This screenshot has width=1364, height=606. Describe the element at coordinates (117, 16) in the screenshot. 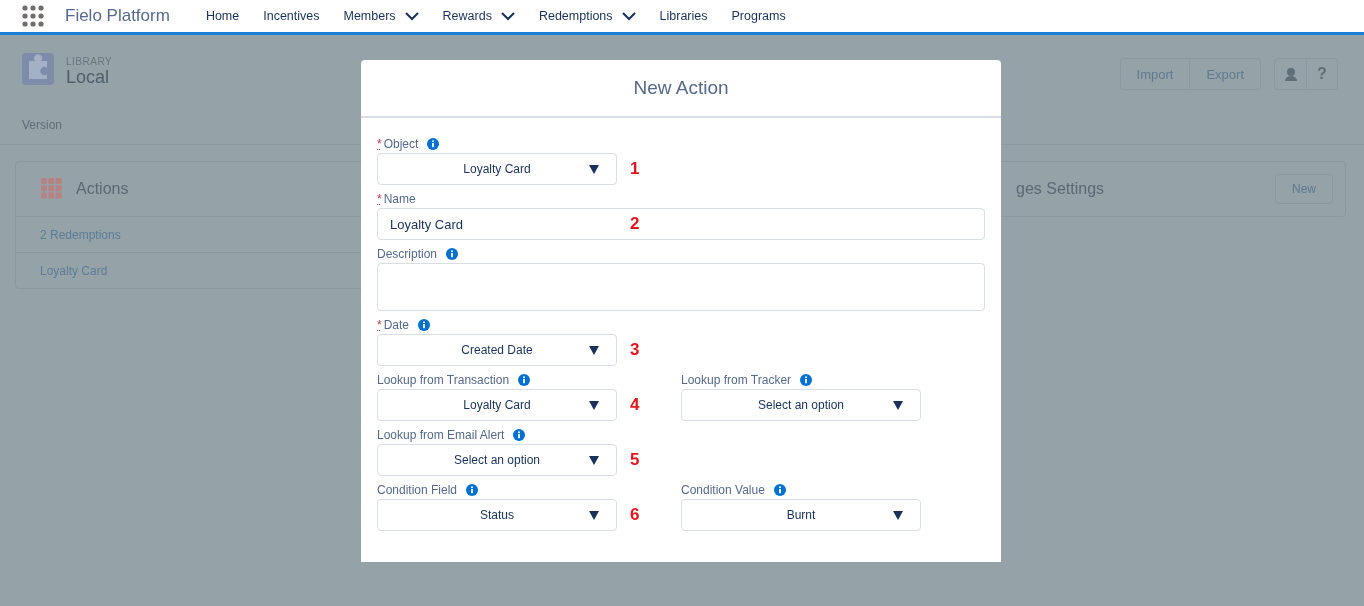

I see `app-name: Fielo Platform` at that location.